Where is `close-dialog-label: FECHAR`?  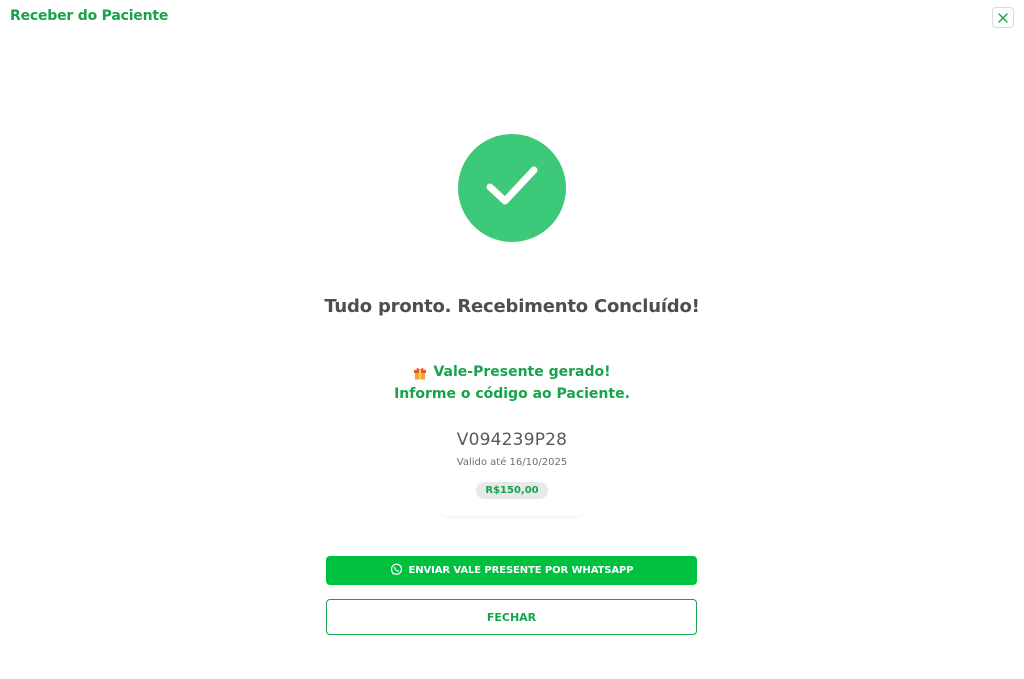
close-dialog-label: FECHAR is located at coordinates (511, 617).